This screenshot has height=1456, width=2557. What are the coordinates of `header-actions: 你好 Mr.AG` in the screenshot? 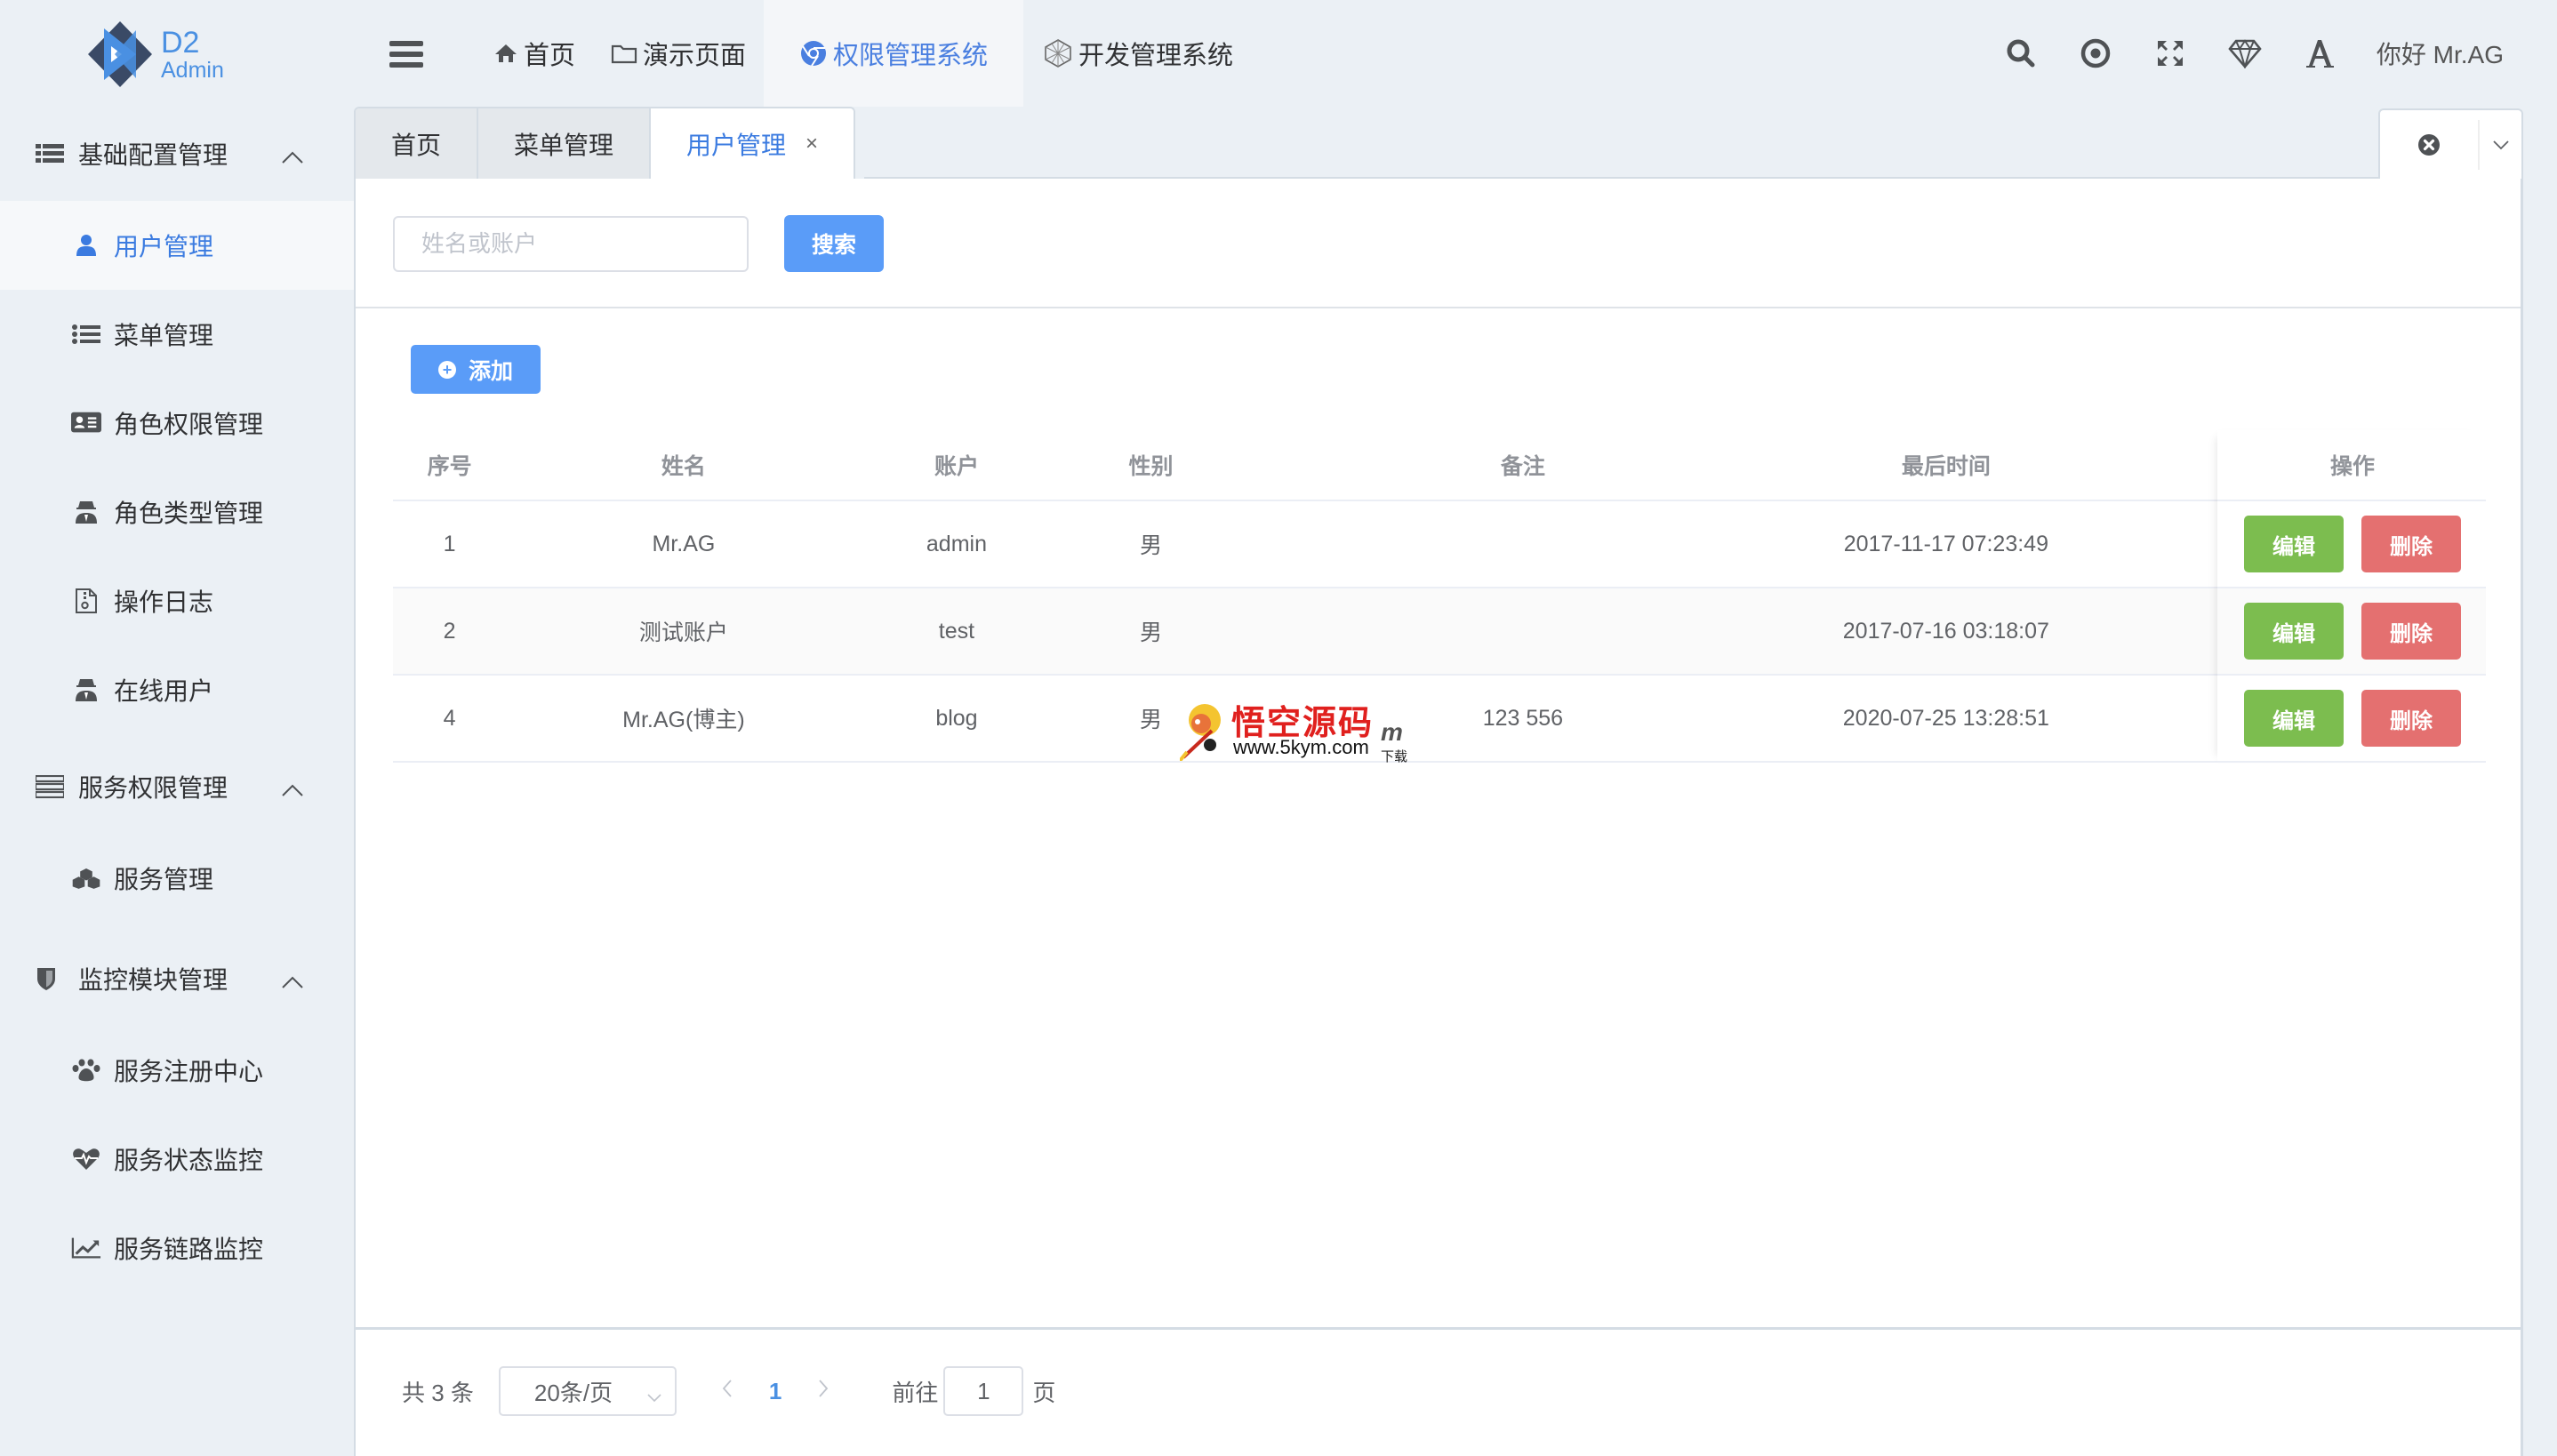 It's located at (2253, 53).